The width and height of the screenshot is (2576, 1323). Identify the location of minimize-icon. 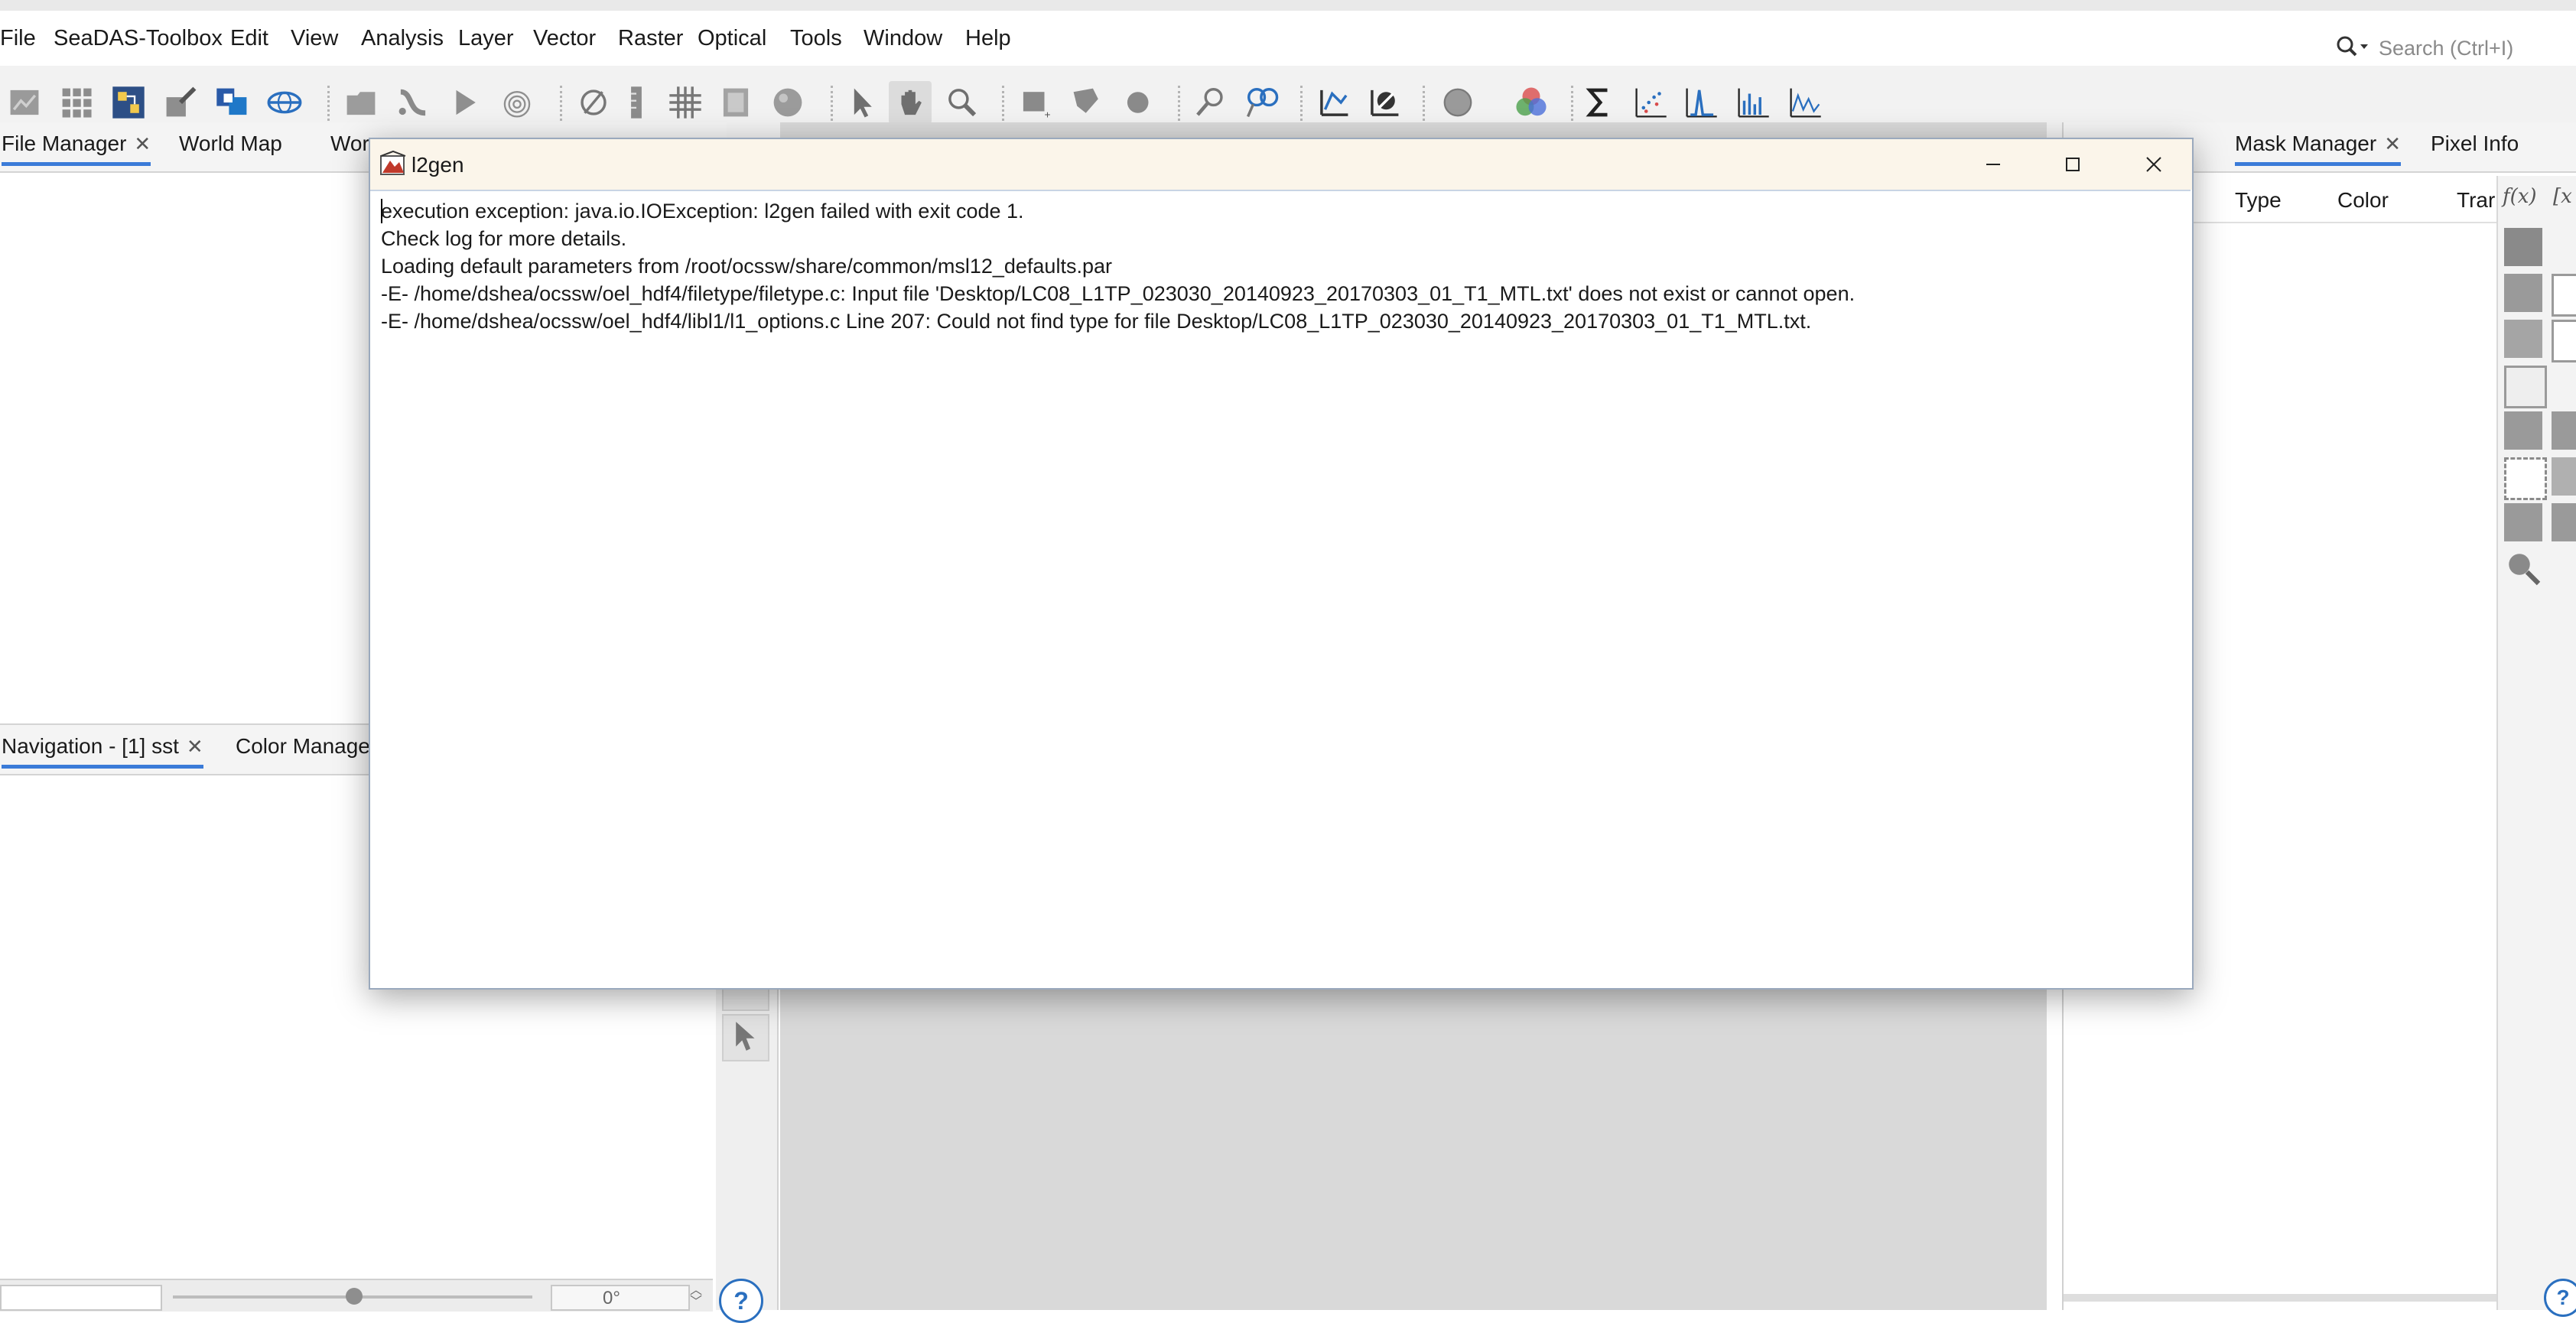
(1993, 165).